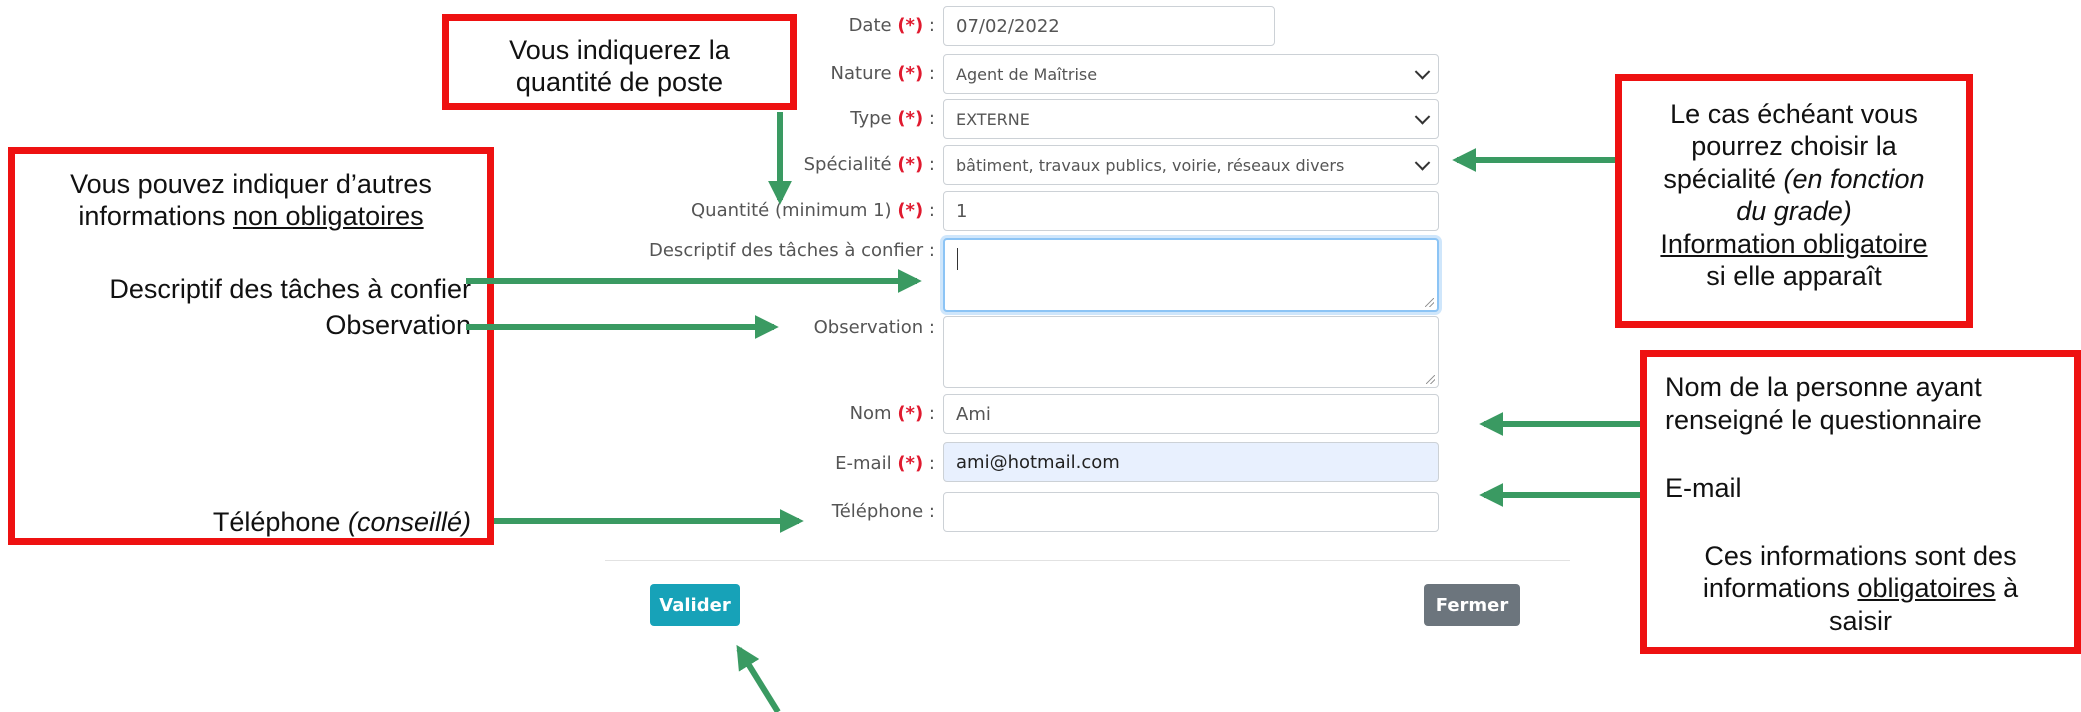  Describe the element at coordinates (758, 678) in the screenshot. I see `arrow-to-valider` at that location.